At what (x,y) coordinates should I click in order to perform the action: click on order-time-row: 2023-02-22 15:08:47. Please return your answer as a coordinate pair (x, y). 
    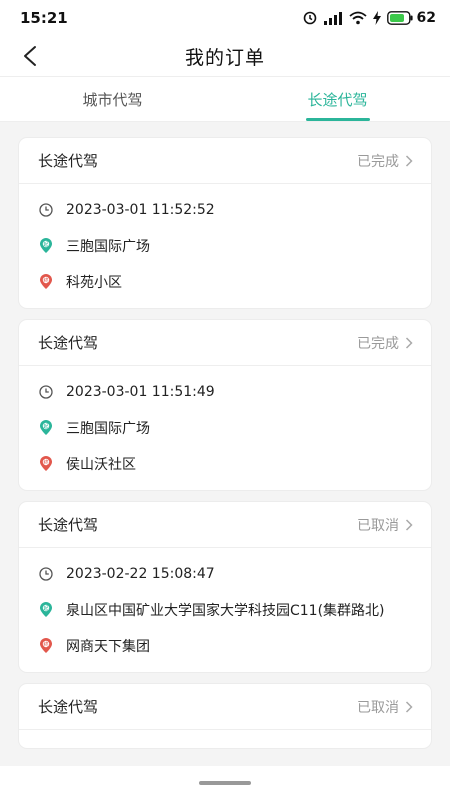
    Looking at the image, I should click on (225, 574).